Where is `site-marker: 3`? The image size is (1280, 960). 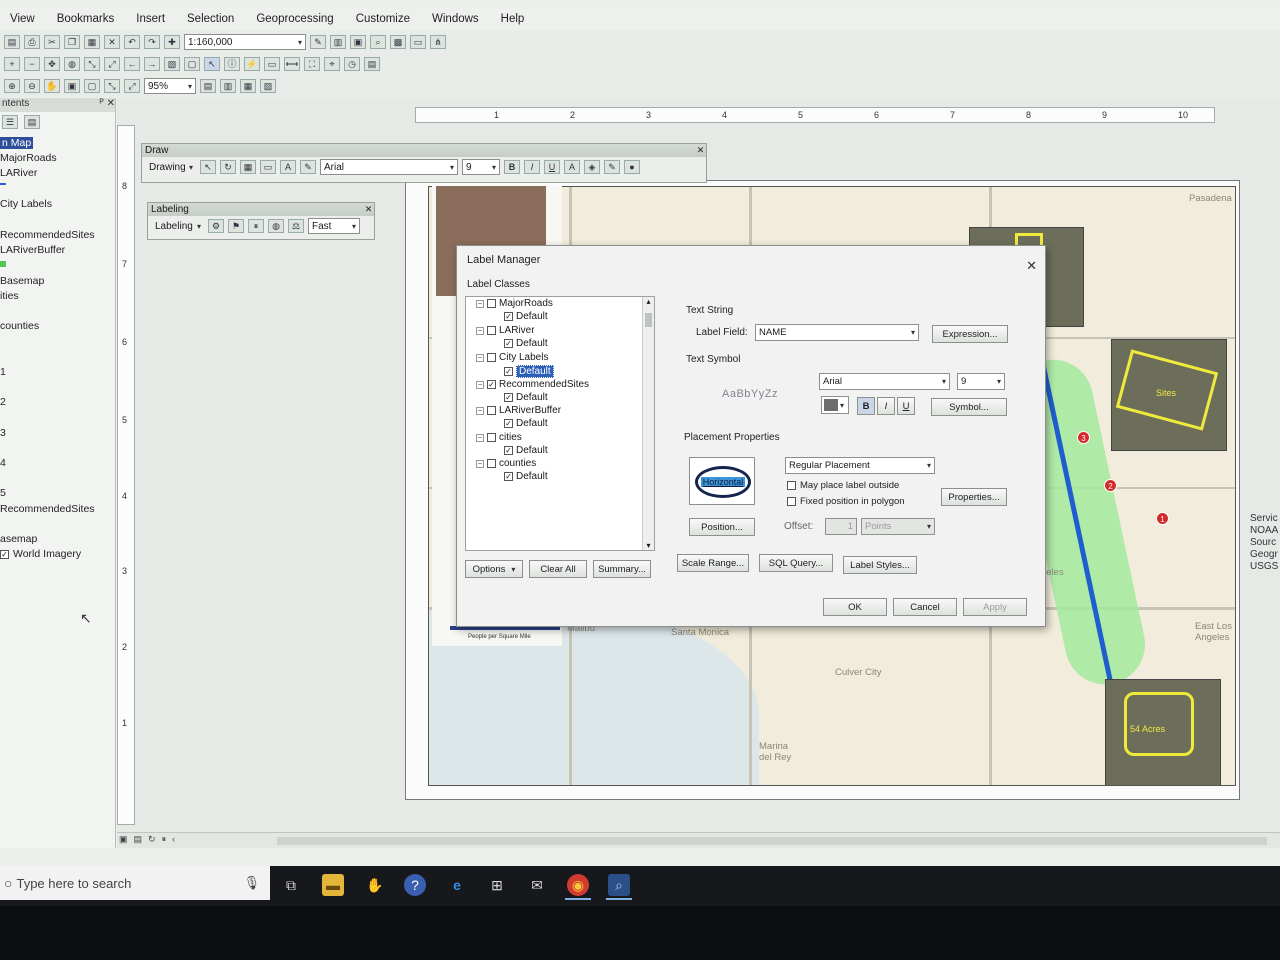
site-marker: 3 is located at coordinates (1083, 437).